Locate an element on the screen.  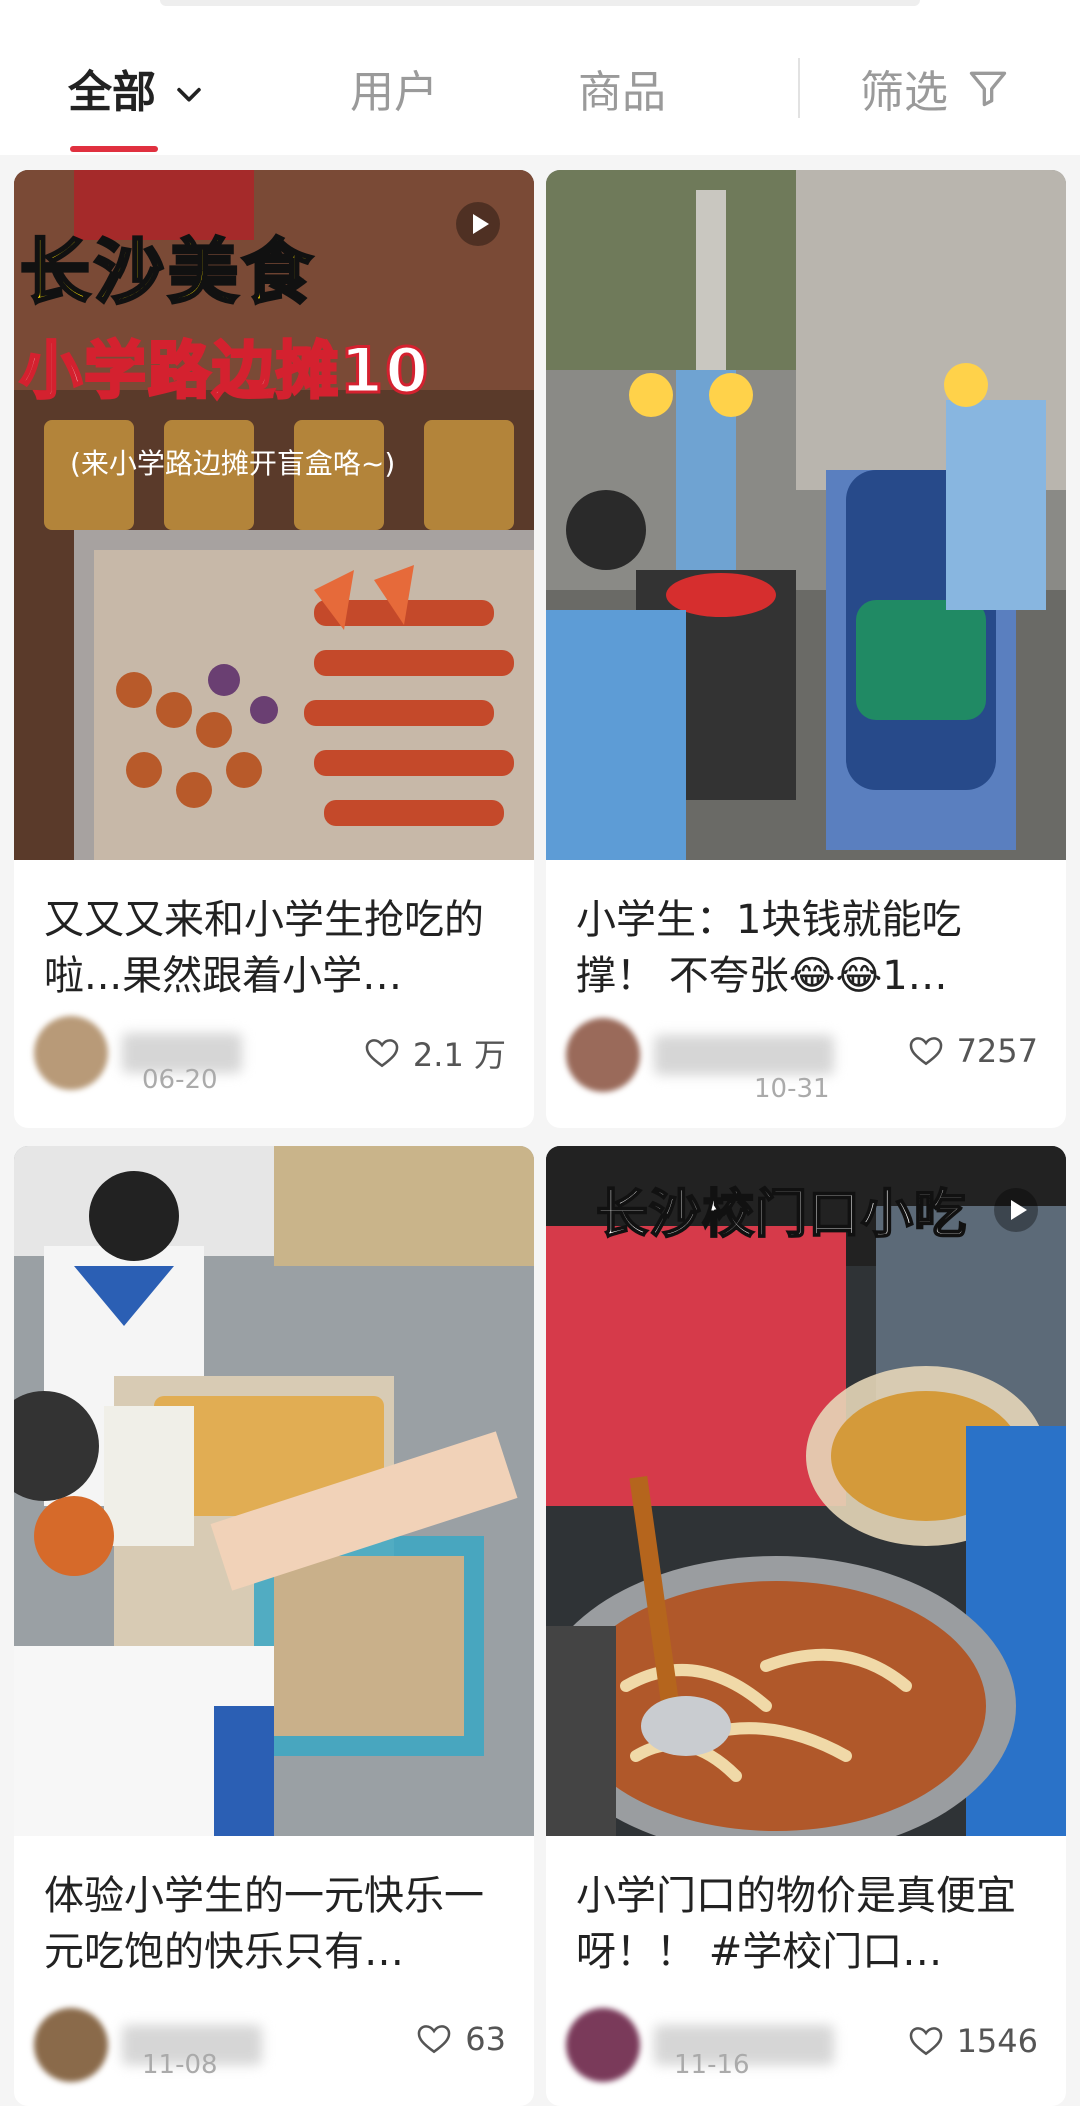
author-name-redacted is located at coordinates (744, 1055).